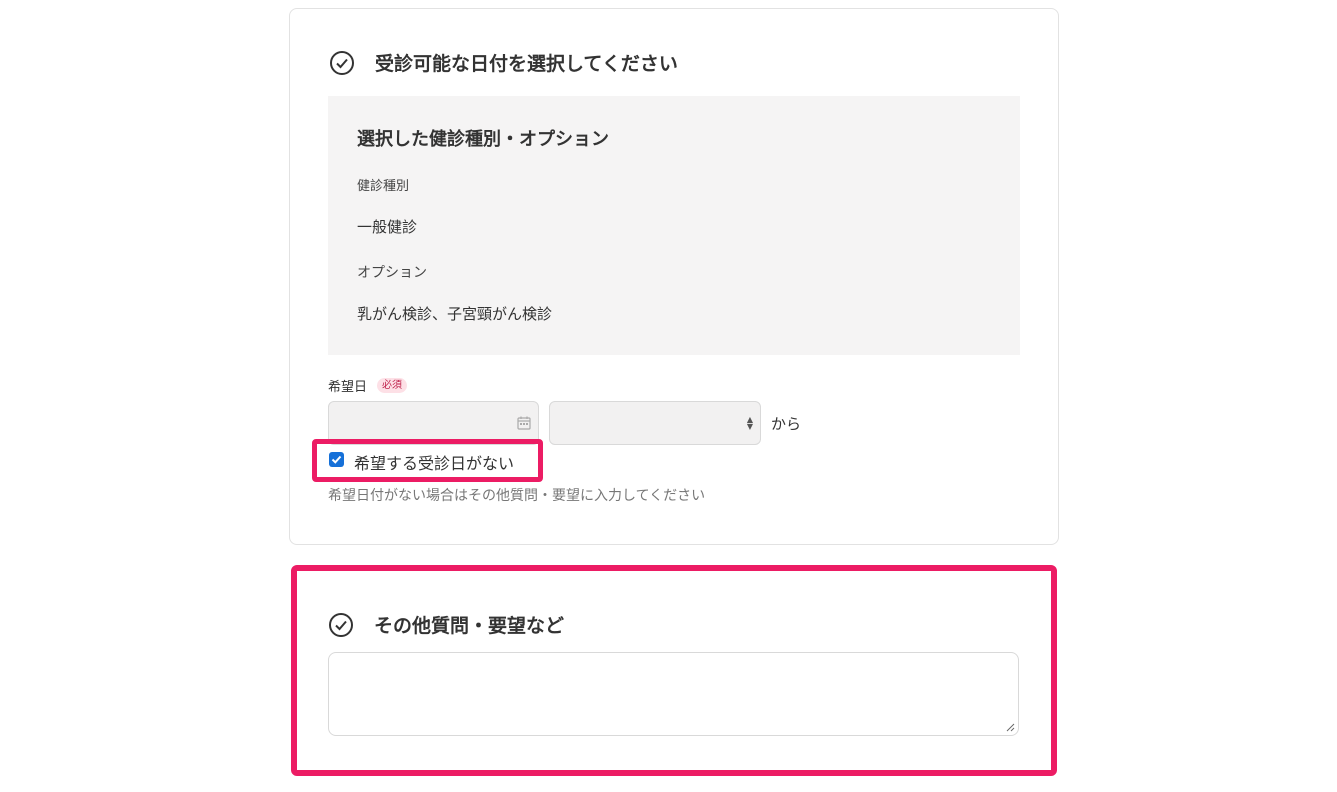  Describe the element at coordinates (455, 314) in the screenshot. I see `option-value: 乳がん検診、子宮頸がん検診` at that location.